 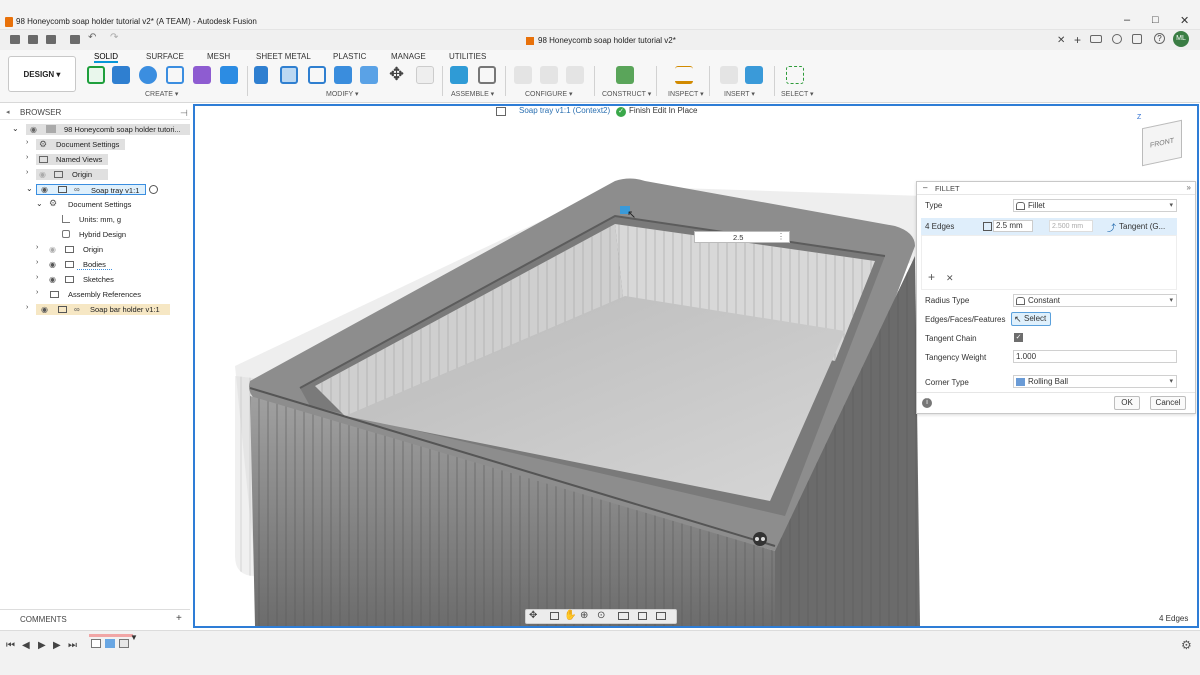 What do you see at coordinates (950, 278) in the screenshot?
I see `remove-icon: ✕` at bounding box center [950, 278].